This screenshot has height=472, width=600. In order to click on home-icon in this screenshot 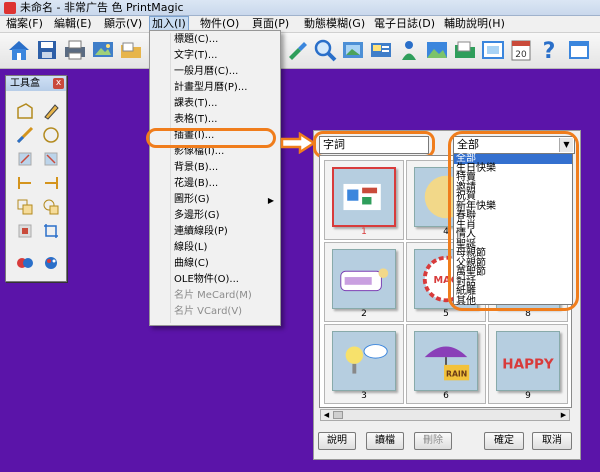, I will do `click(19, 50)`.